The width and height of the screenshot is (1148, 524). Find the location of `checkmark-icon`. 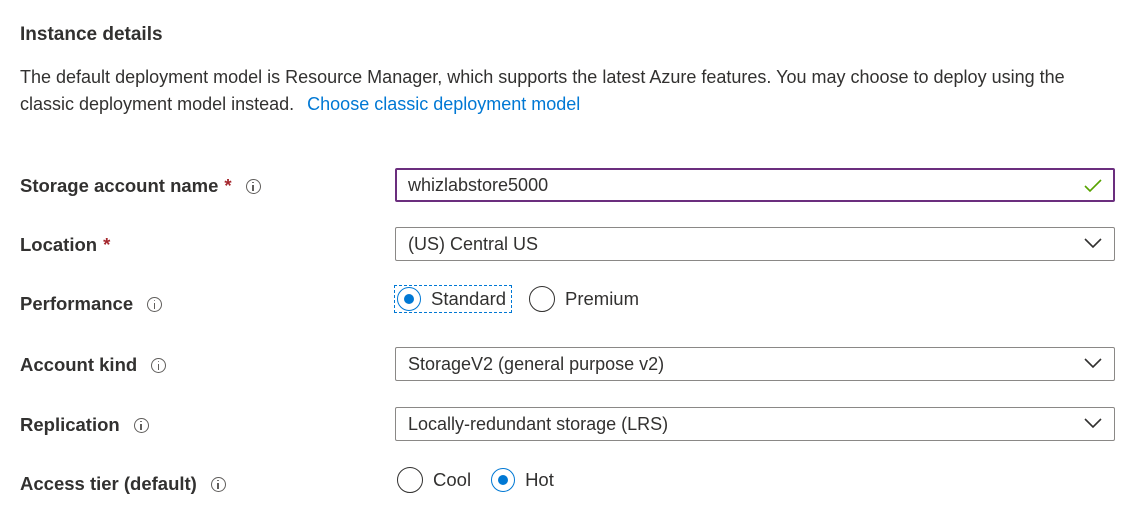

checkmark-icon is located at coordinates (1093, 186).